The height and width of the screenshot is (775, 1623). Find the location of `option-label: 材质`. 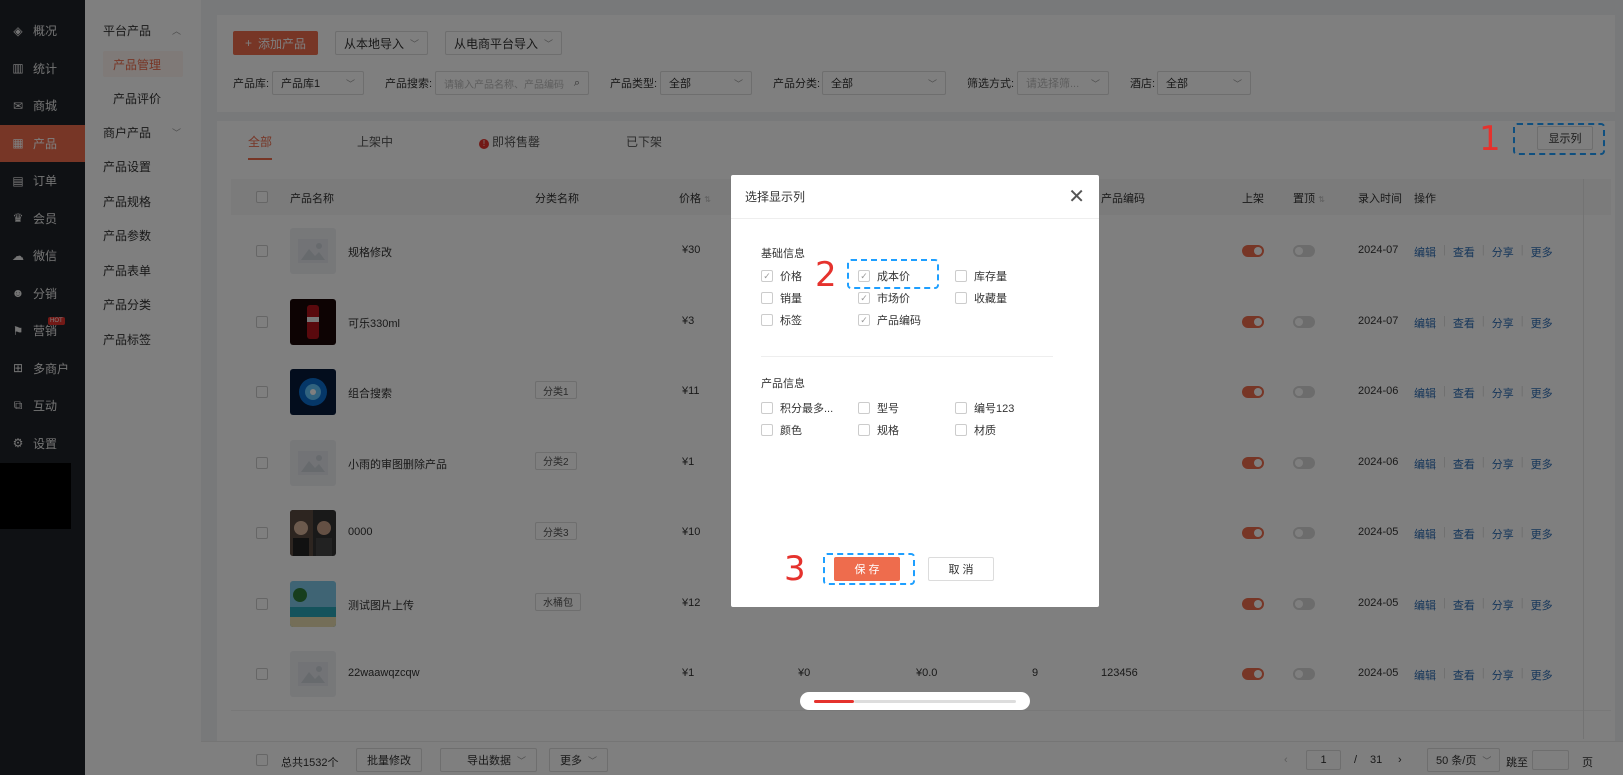

option-label: 材质 is located at coordinates (985, 431).